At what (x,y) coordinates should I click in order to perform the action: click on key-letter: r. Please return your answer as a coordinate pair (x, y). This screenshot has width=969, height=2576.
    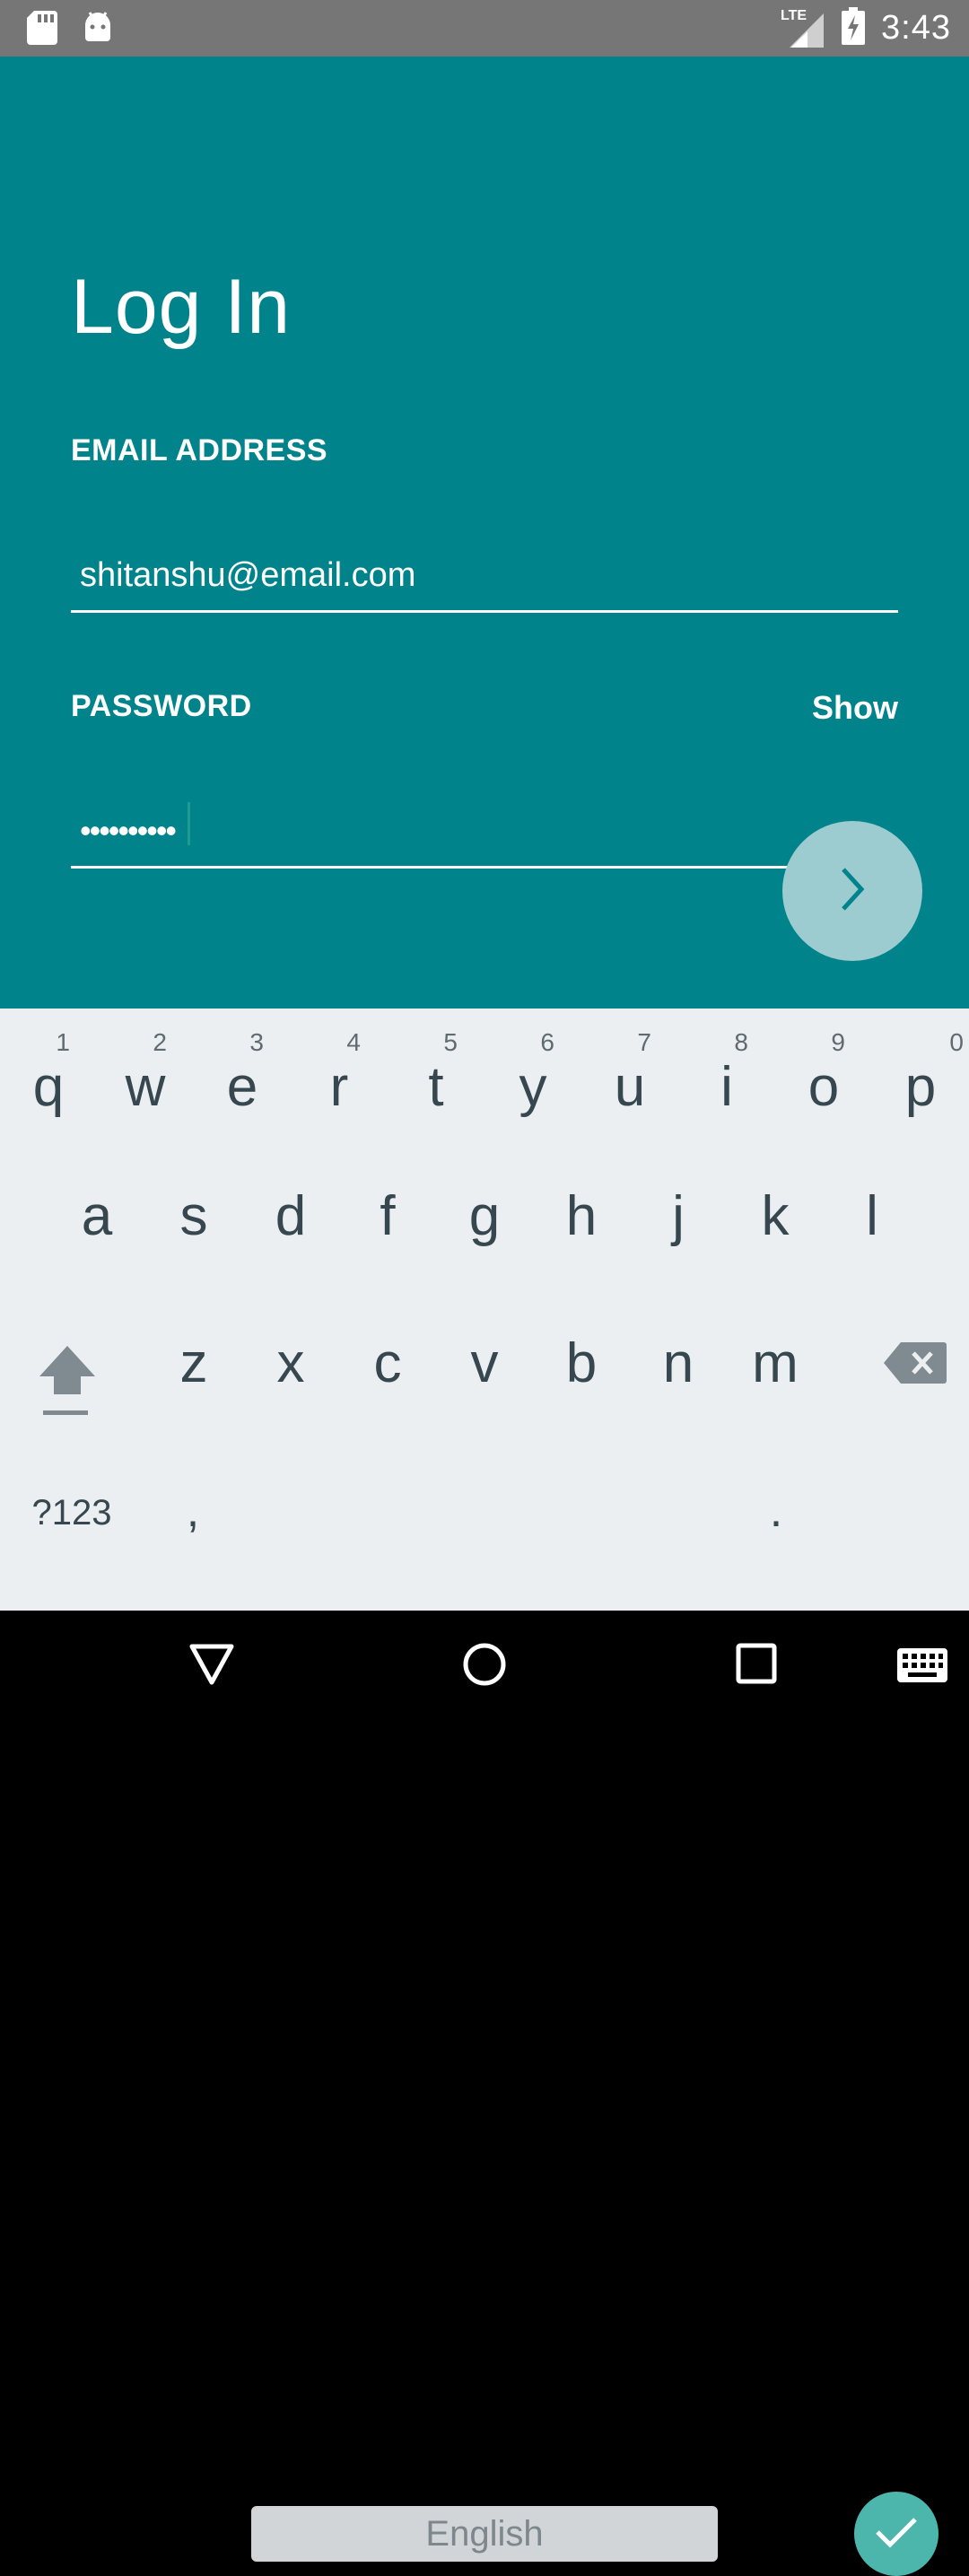
    Looking at the image, I should click on (339, 1087).